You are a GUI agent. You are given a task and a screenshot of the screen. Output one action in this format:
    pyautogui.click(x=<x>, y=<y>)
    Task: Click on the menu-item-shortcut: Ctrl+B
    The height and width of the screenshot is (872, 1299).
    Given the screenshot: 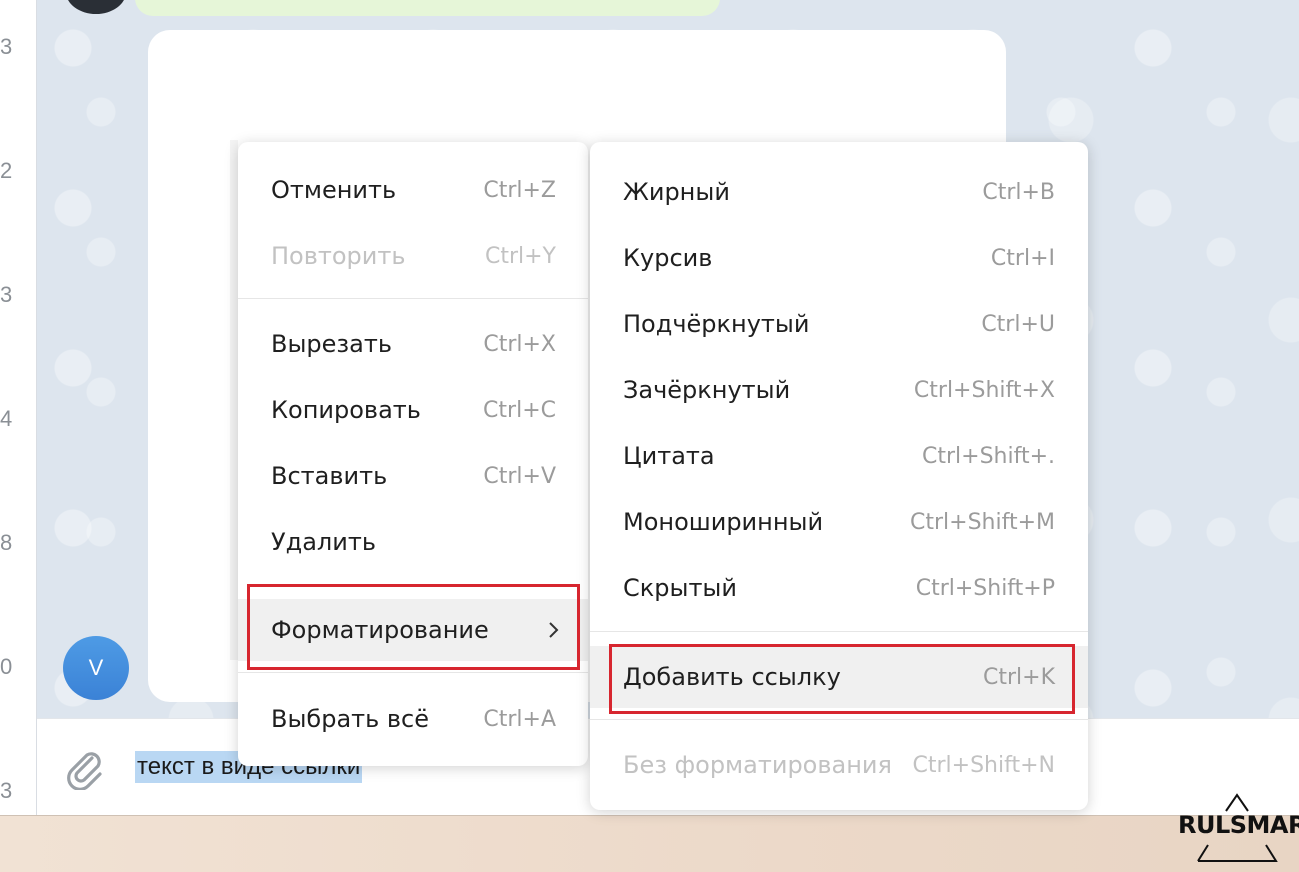 What is the action you would take?
    pyautogui.click(x=1018, y=192)
    